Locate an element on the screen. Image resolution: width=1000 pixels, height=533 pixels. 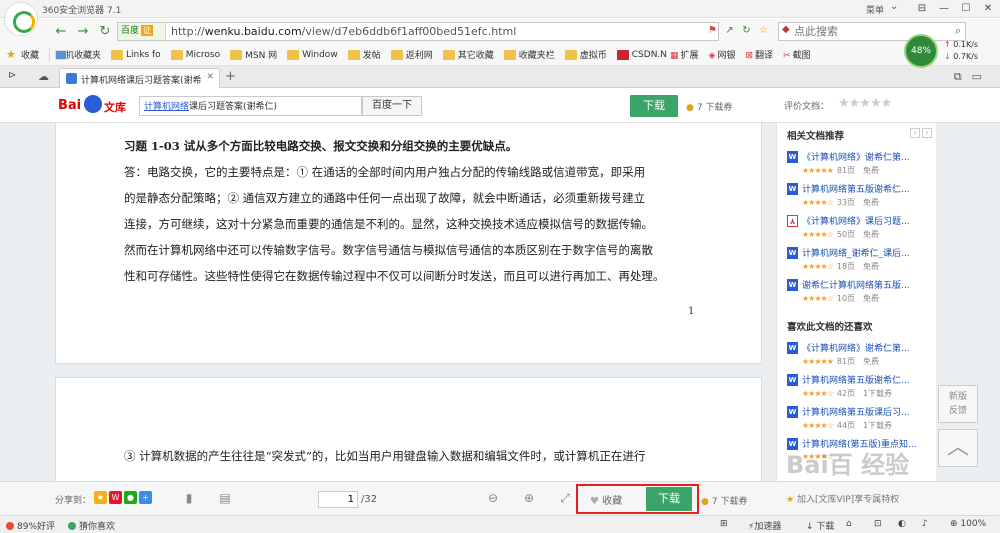
header-download-button: 下载 is located at coordinates (654, 106).